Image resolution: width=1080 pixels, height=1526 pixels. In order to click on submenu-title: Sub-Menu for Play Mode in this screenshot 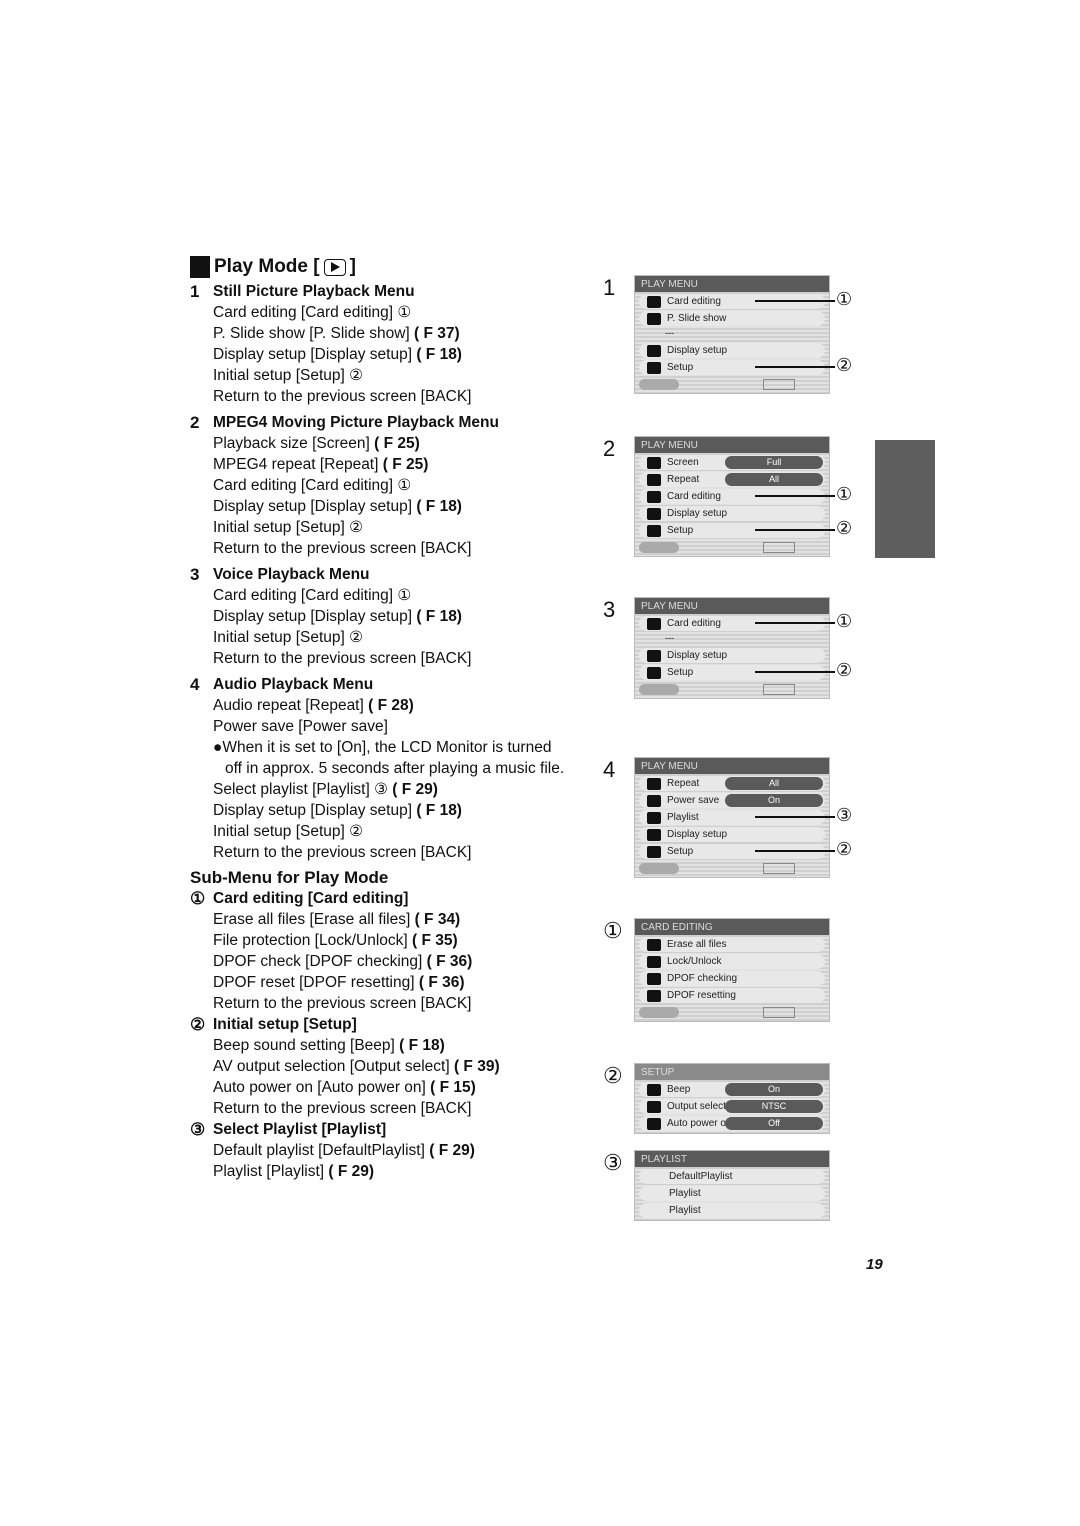, I will do `click(289, 877)`.